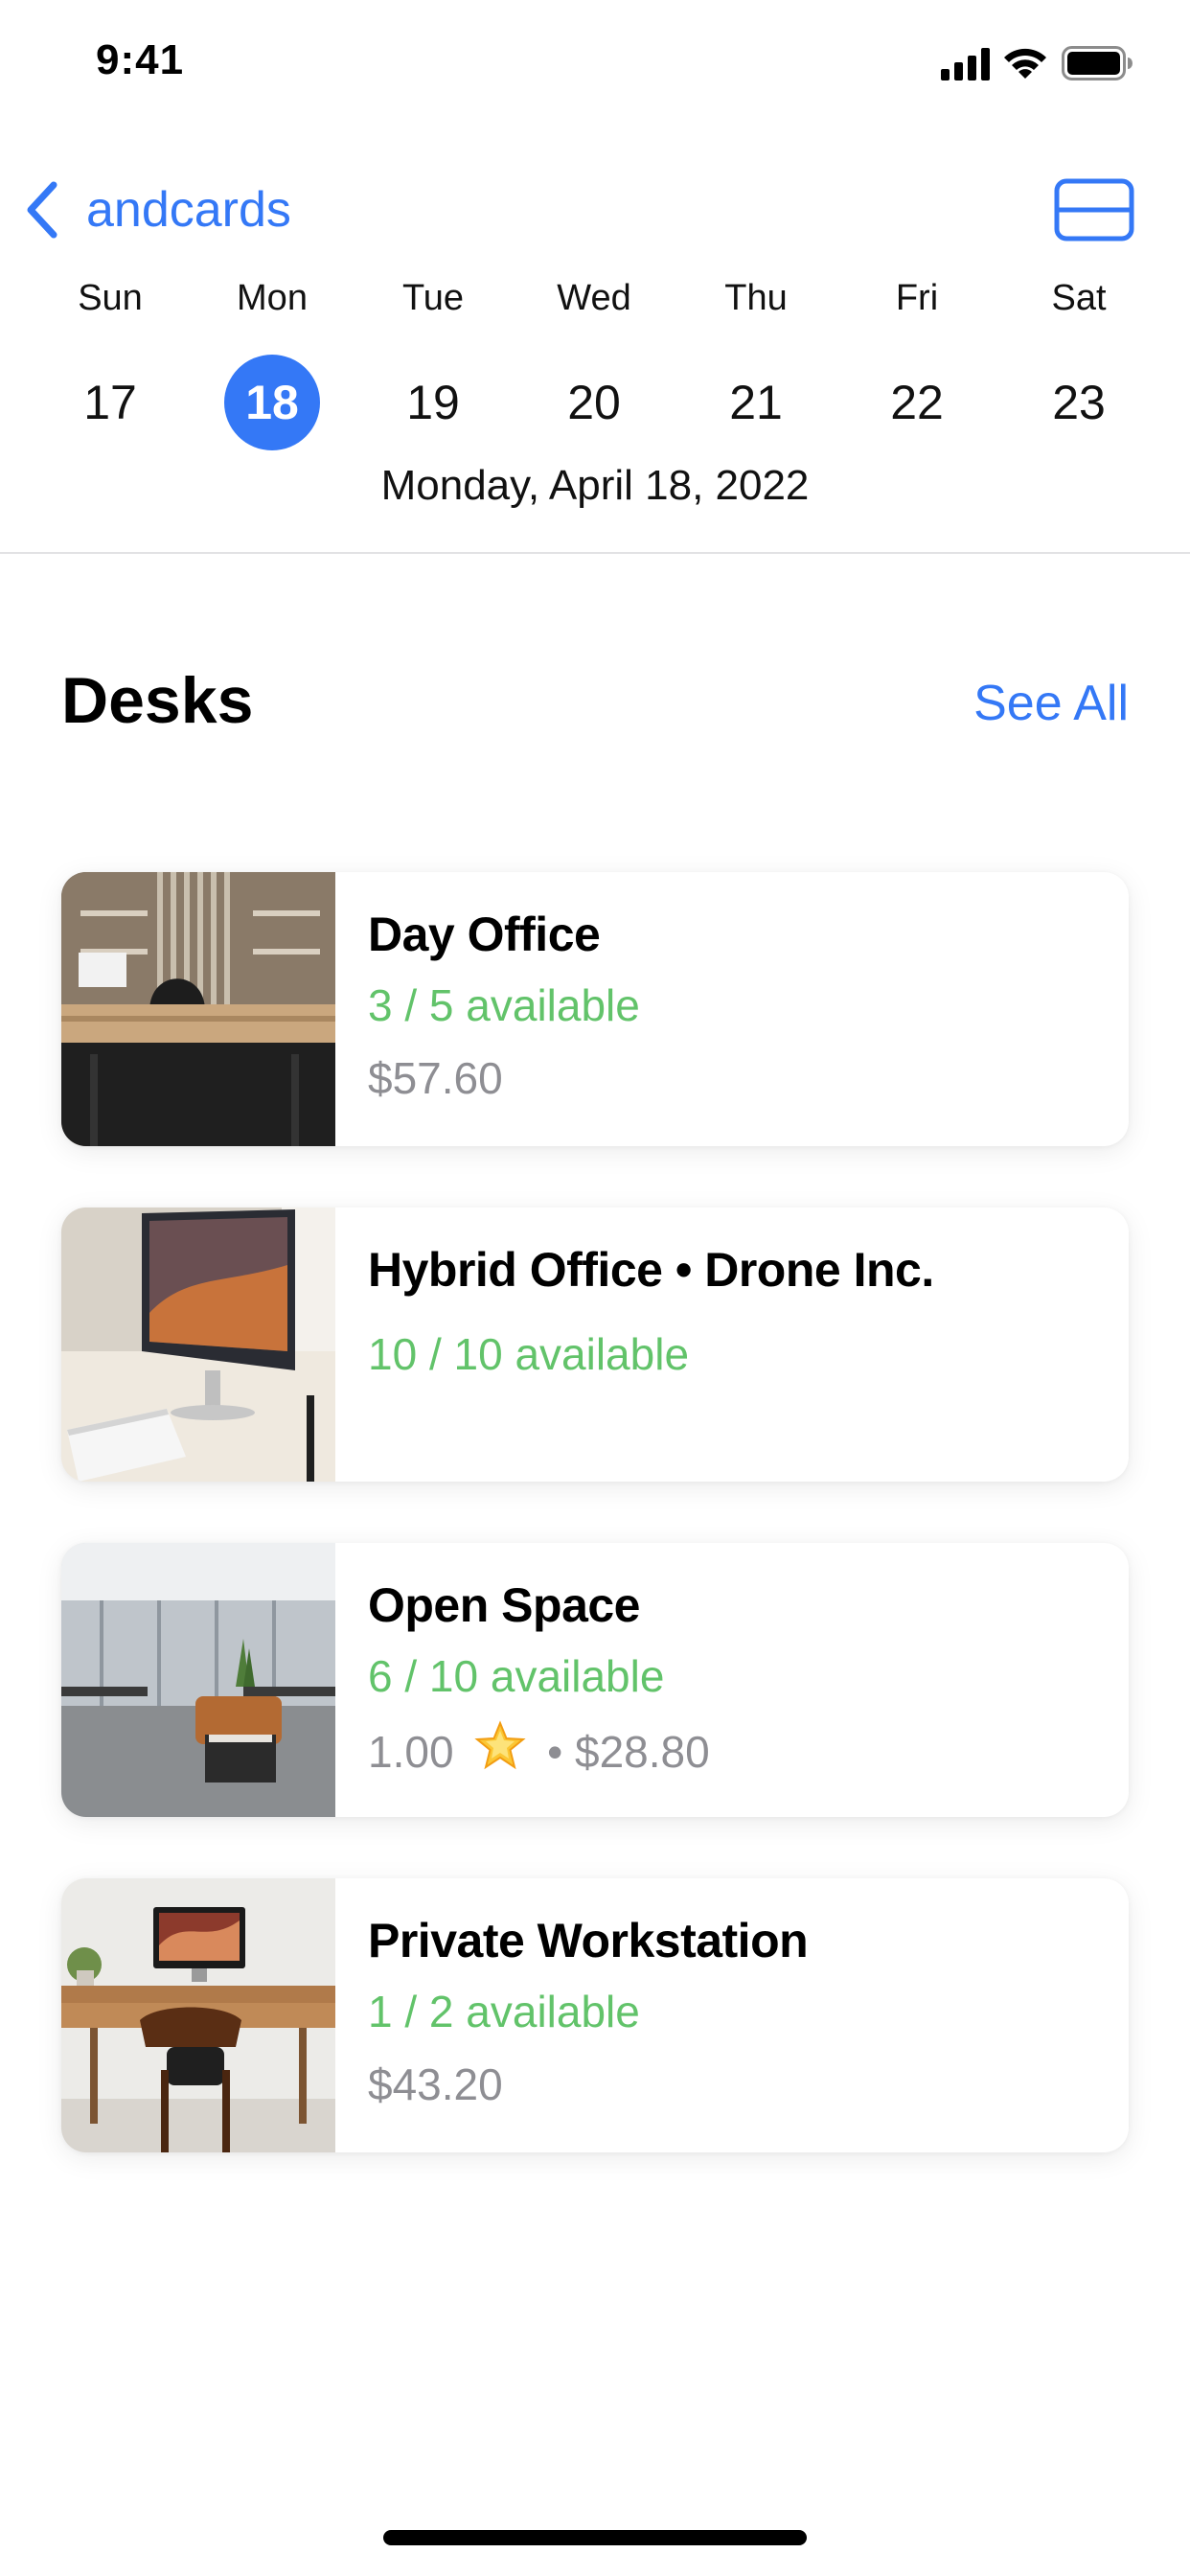 The height and width of the screenshot is (2576, 1190). I want to click on back-button-label: andcards, so click(189, 210).